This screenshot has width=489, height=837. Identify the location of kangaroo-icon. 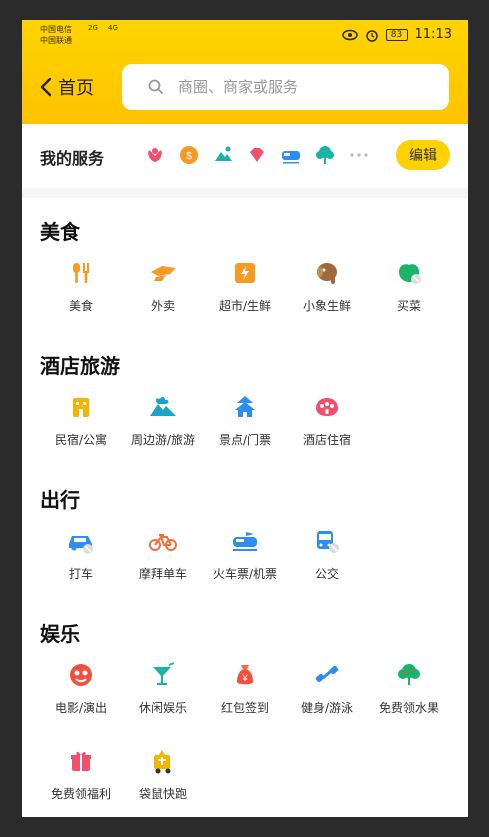
(163, 761).